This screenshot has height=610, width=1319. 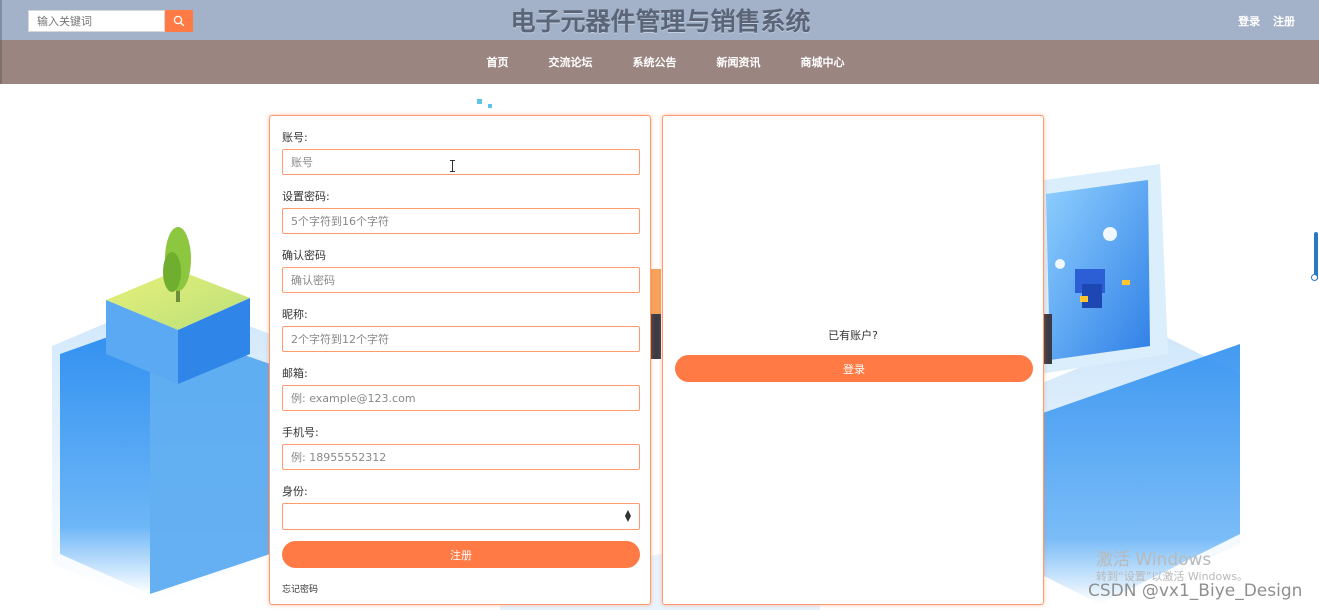 I want to click on nav-item-mall: 商城中心, so click(x=823, y=62).